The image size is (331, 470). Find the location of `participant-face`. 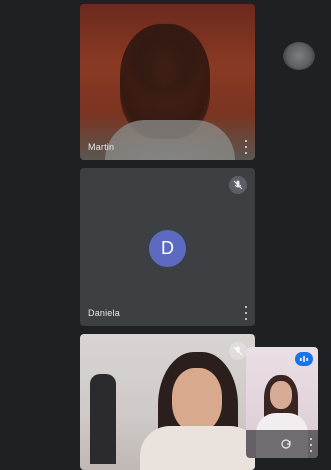

participant-face is located at coordinates (197, 400).